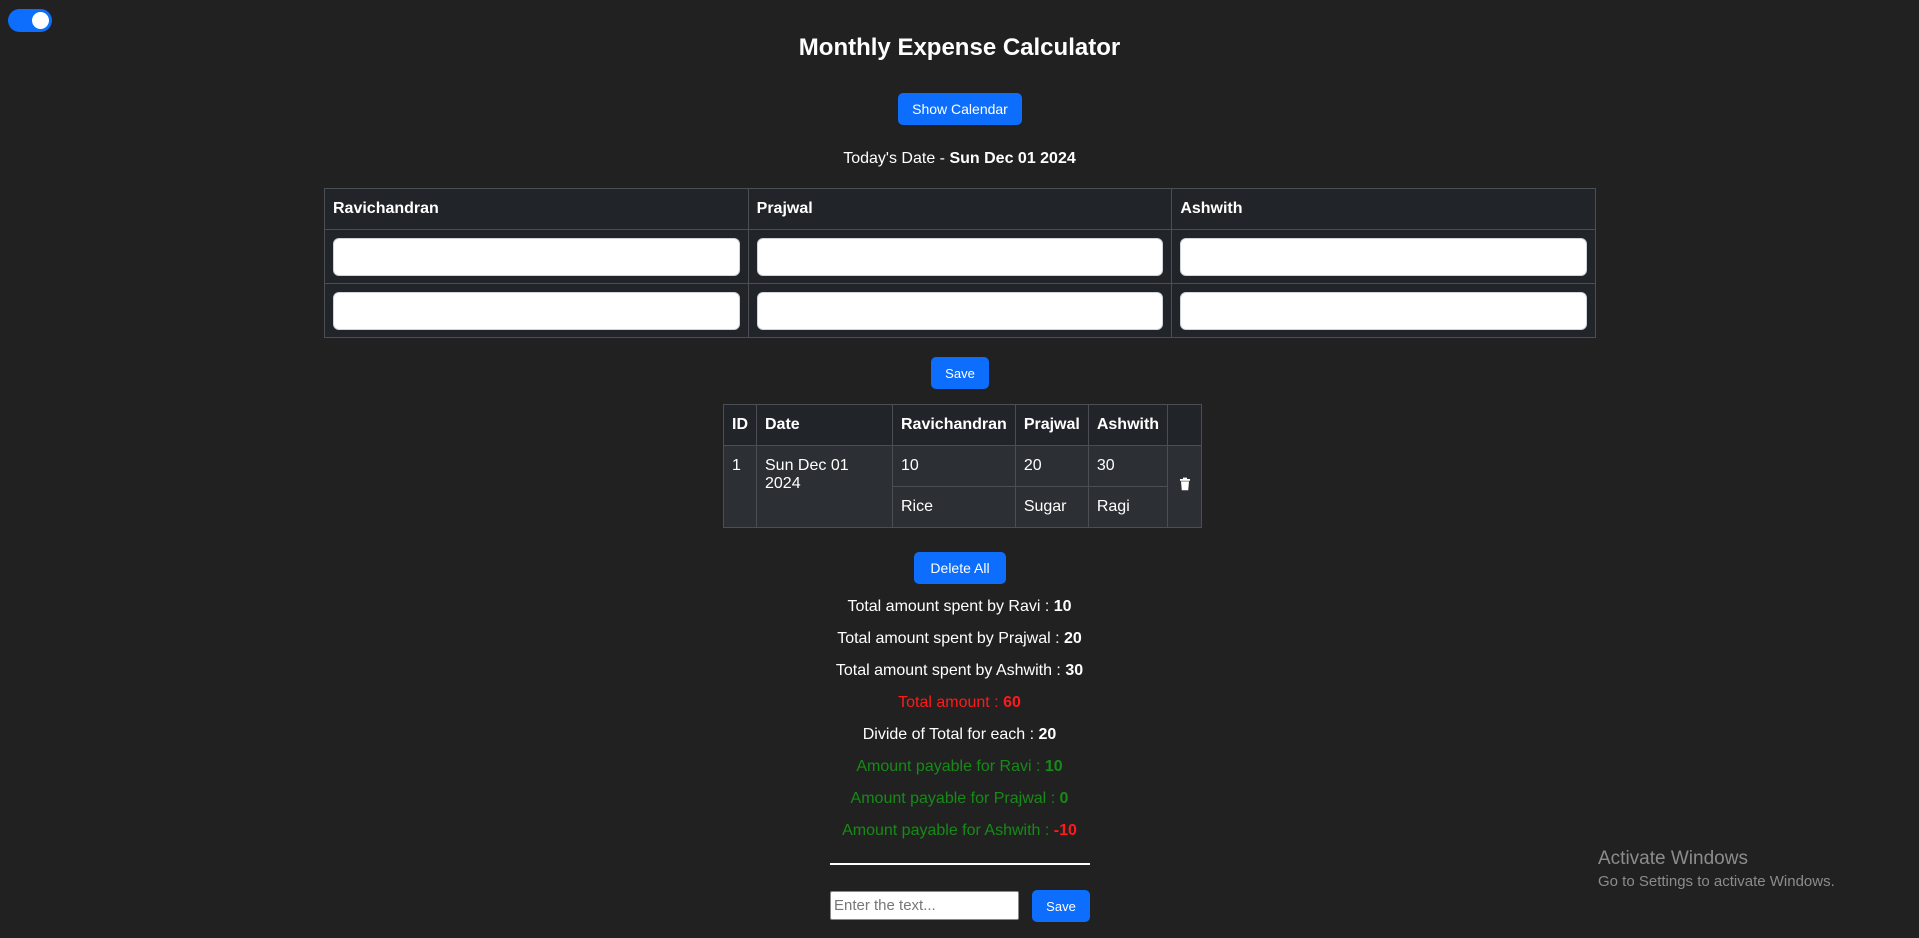 The image size is (1919, 938). Describe the element at coordinates (536, 256) in the screenshot. I see `ravichandran-amount-input` at that location.